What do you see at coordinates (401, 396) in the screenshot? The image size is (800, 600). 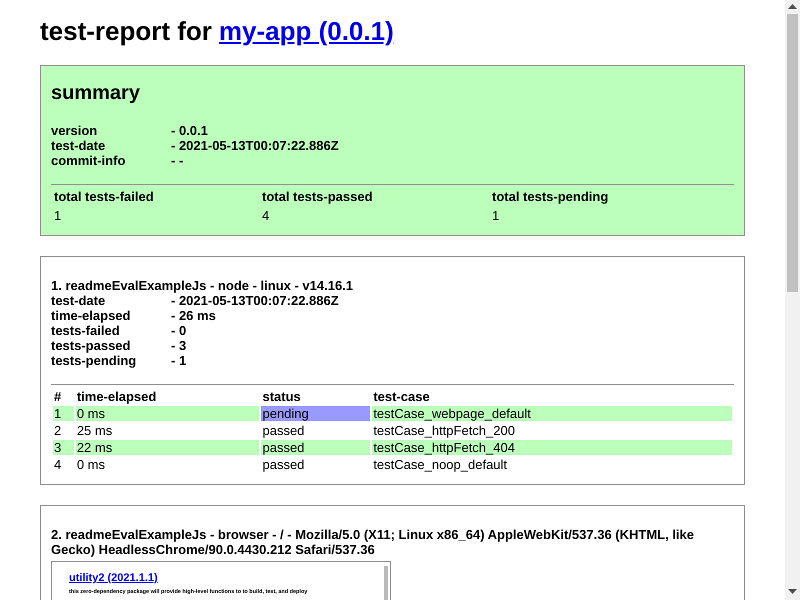 I see `column-header: test-case` at bounding box center [401, 396].